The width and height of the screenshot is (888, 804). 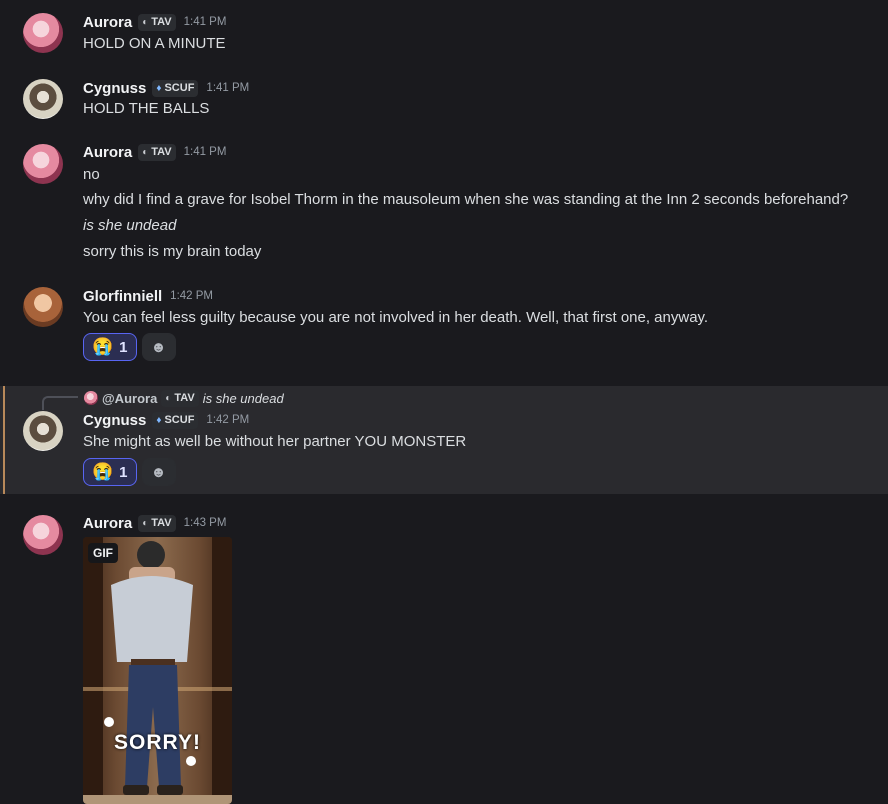 I want to click on reply-reference: @Aurora ◐ TAV is she undead, so click(x=184, y=398).